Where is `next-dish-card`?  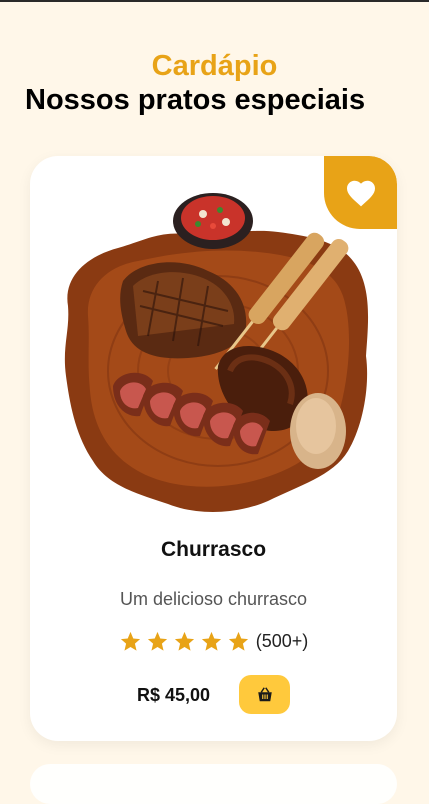 next-dish-card is located at coordinates (213, 784).